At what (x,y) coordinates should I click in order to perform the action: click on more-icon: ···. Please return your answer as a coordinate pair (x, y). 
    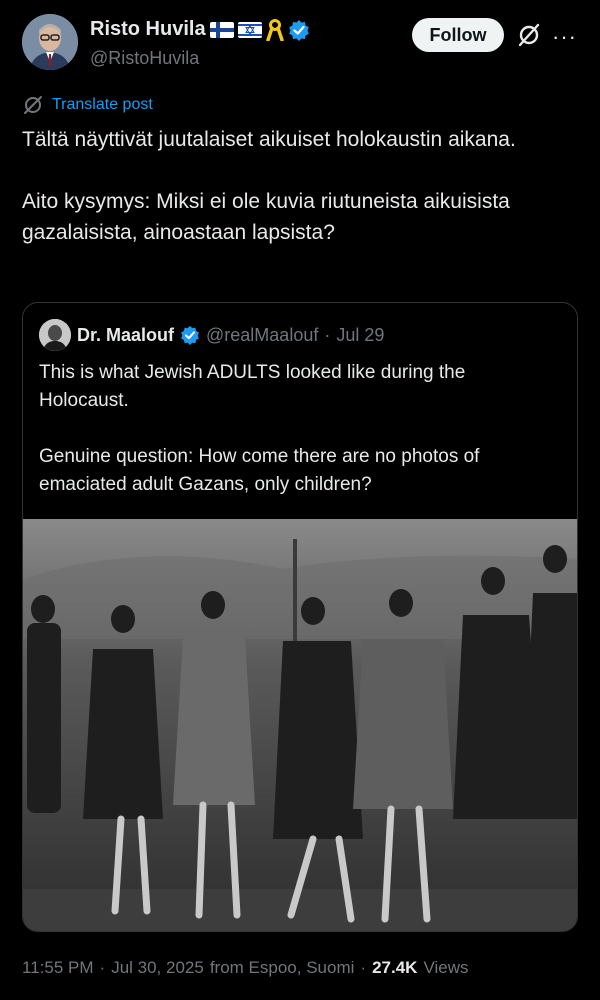
    Looking at the image, I should click on (564, 37).